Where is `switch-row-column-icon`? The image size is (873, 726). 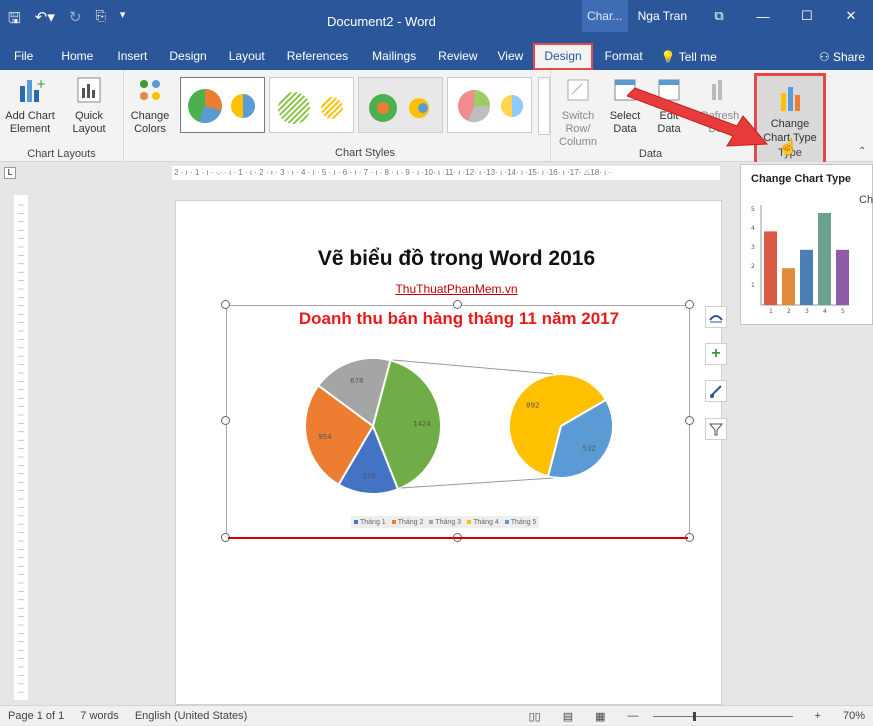
switch-row-column-icon is located at coordinates (578, 90).